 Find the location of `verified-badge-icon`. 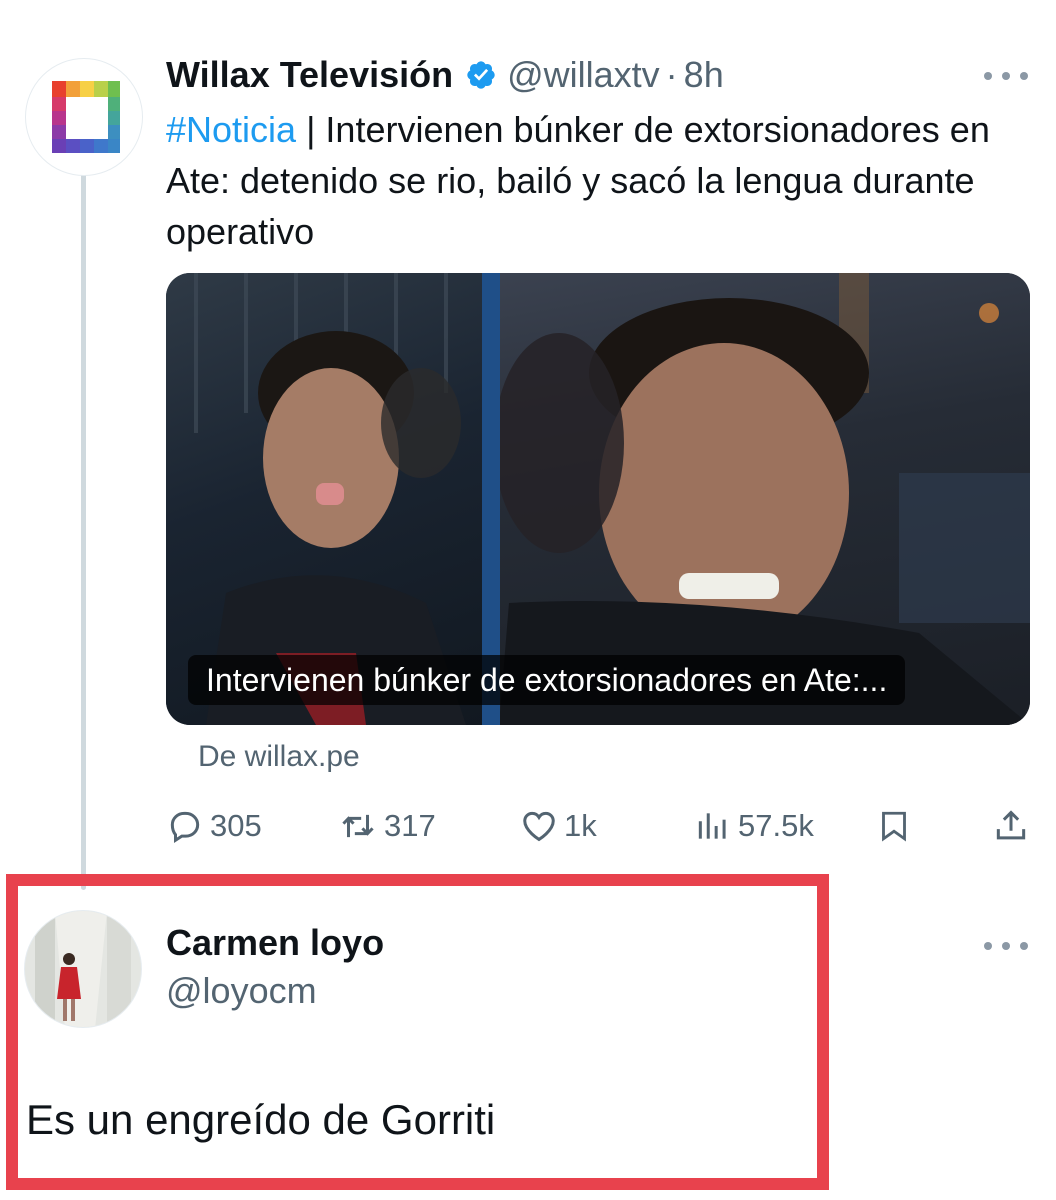

verified-badge-icon is located at coordinates (481, 75).